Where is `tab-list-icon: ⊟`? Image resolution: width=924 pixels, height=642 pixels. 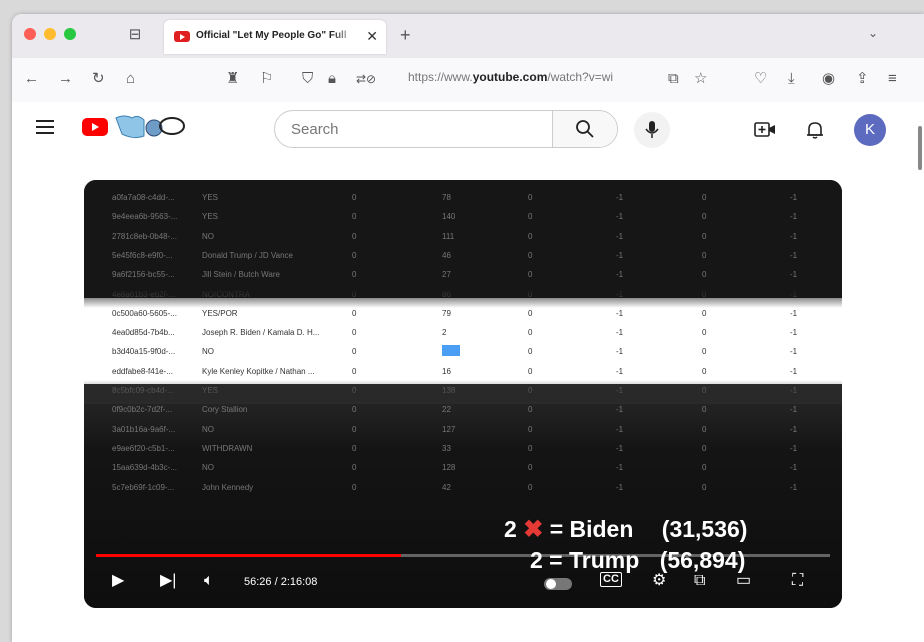
tab-list-icon: ⊟ is located at coordinates (135, 35).